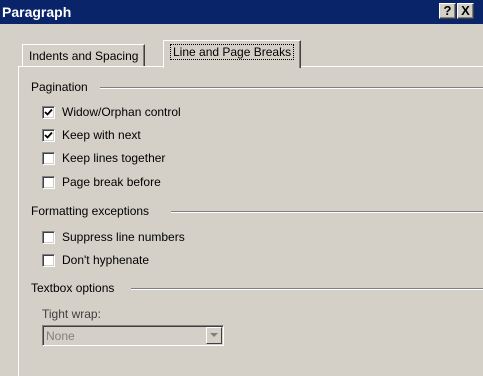 This screenshot has height=376, width=483. Describe the element at coordinates (61, 87) in the screenshot. I see `pagination-group-label: Pagination` at that location.